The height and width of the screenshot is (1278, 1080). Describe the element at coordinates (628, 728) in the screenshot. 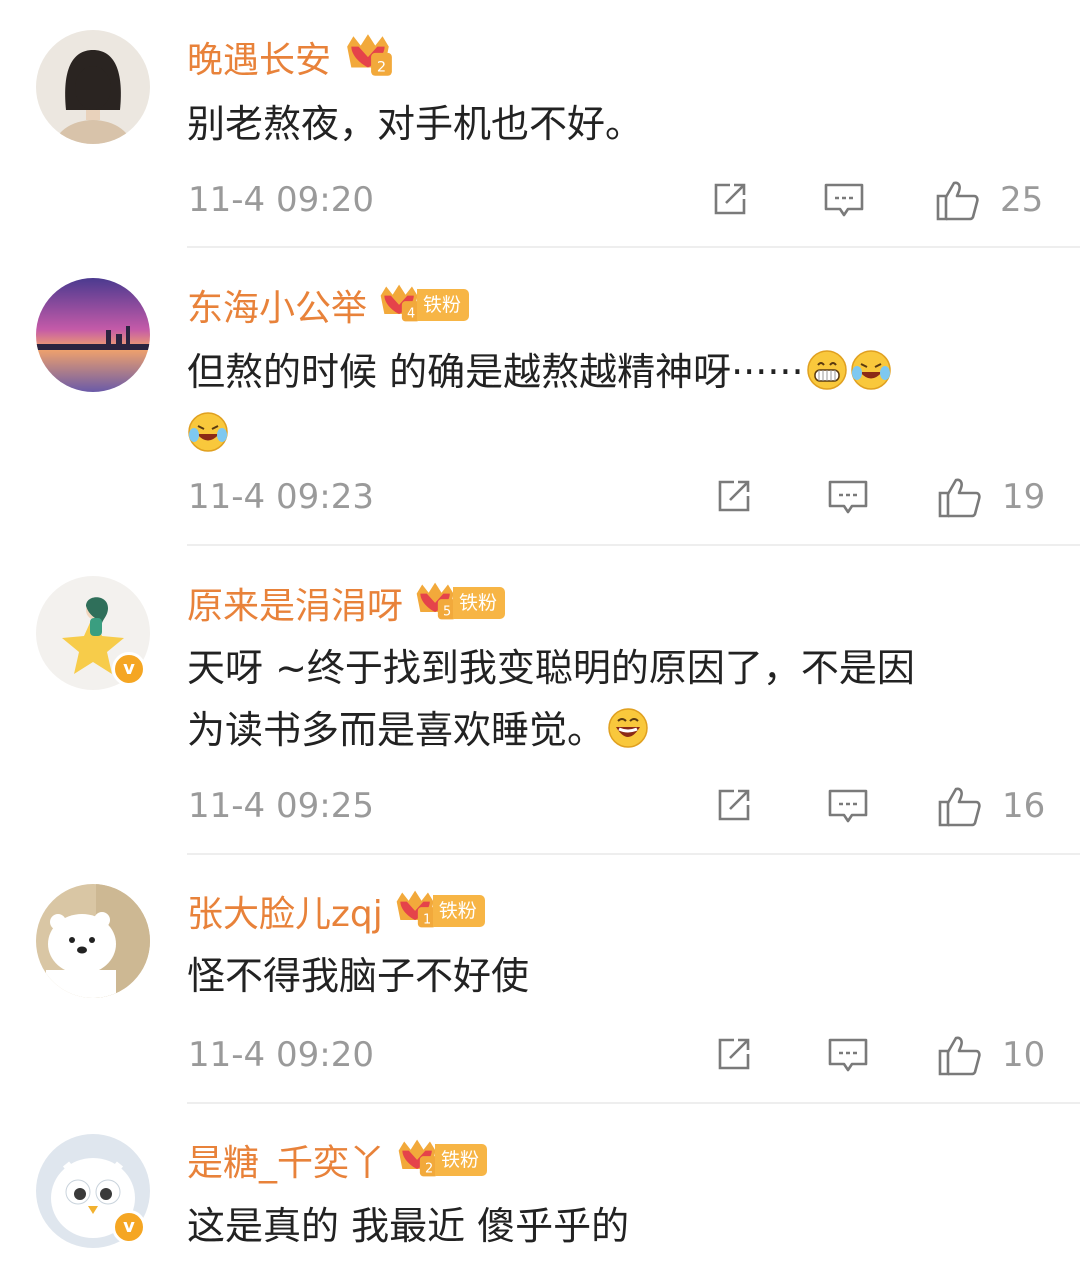

I see `haha-emoji-icon` at that location.